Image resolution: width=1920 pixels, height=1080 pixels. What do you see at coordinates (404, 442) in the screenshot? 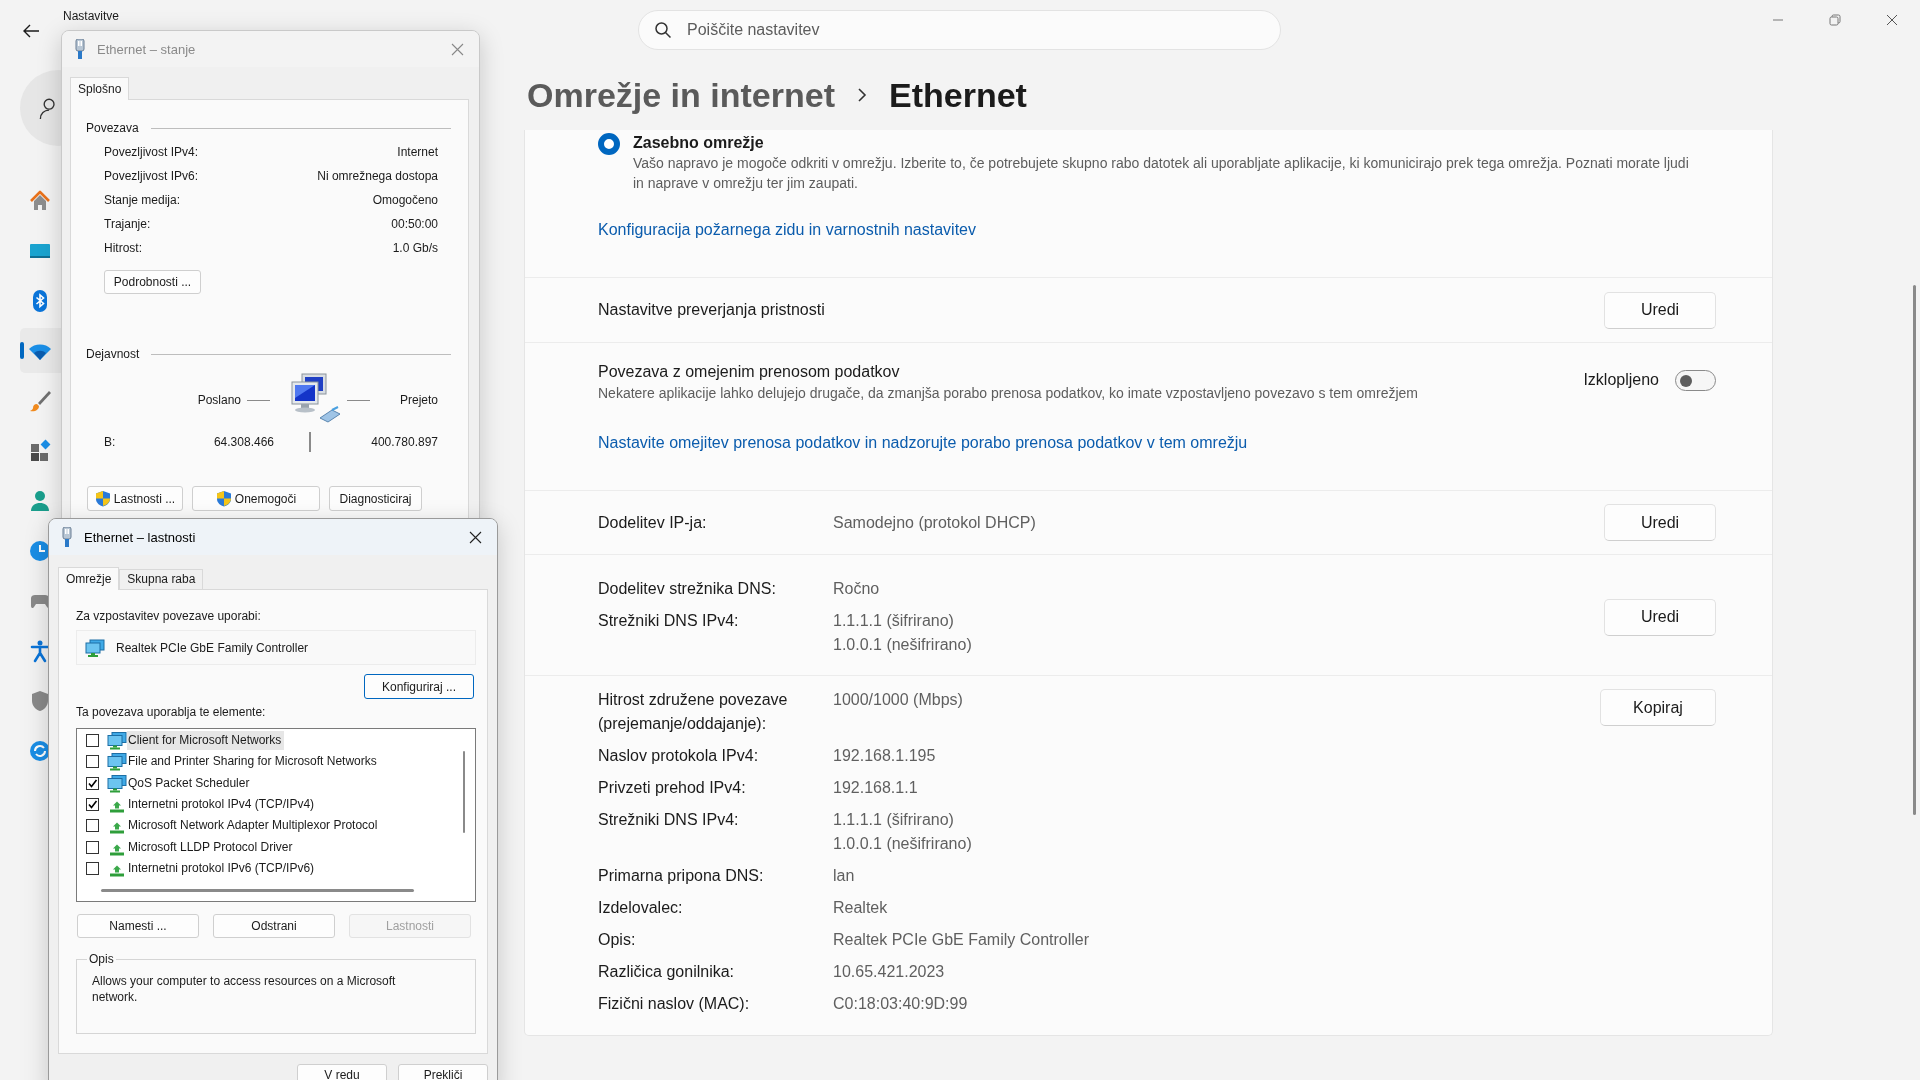
I see `received-bytes: 400.780.897` at bounding box center [404, 442].